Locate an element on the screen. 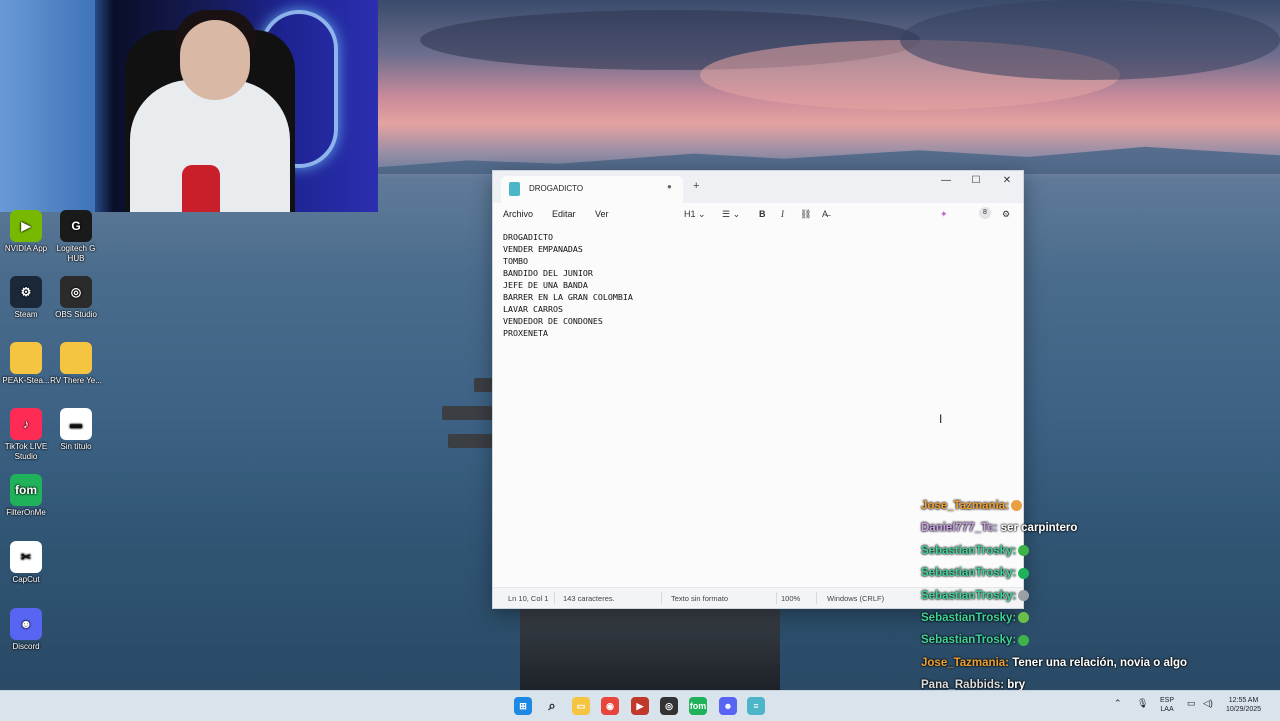  italic-button: I is located at coordinates (782, 214).